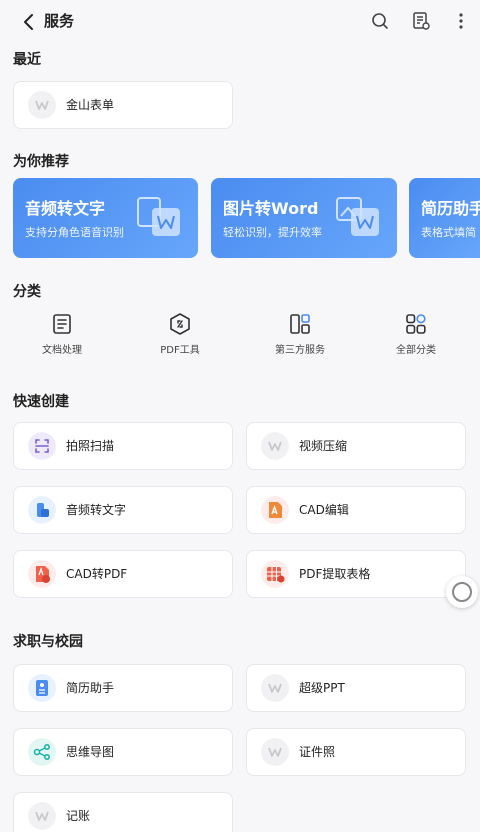  What do you see at coordinates (448, 232) in the screenshot?
I see `recommend-subtitle: 表格式填简` at bounding box center [448, 232].